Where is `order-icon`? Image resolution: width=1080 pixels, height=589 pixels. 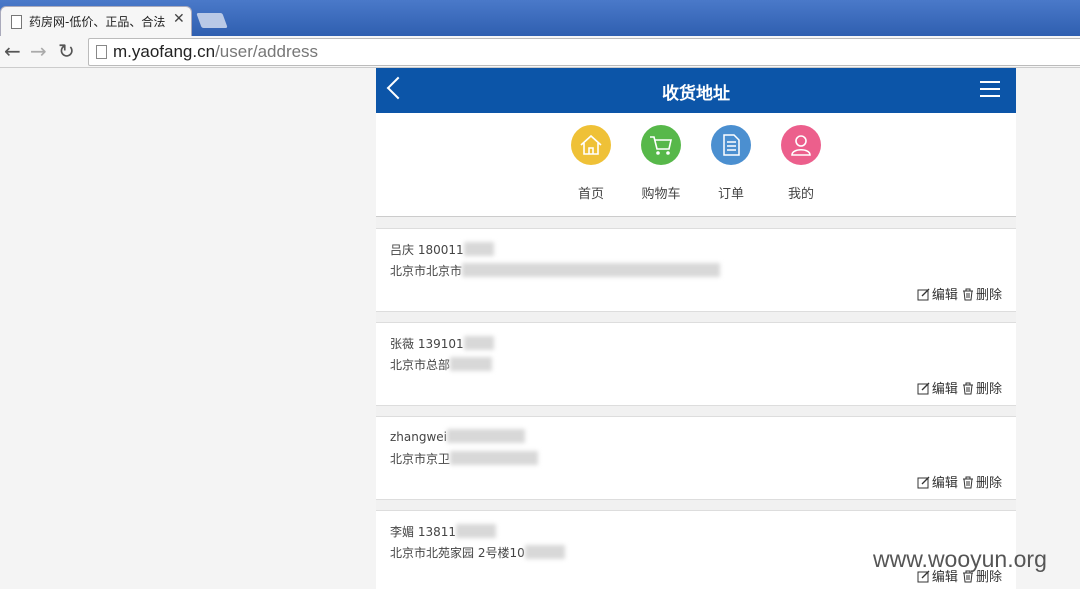 order-icon is located at coordinates (731, 145).